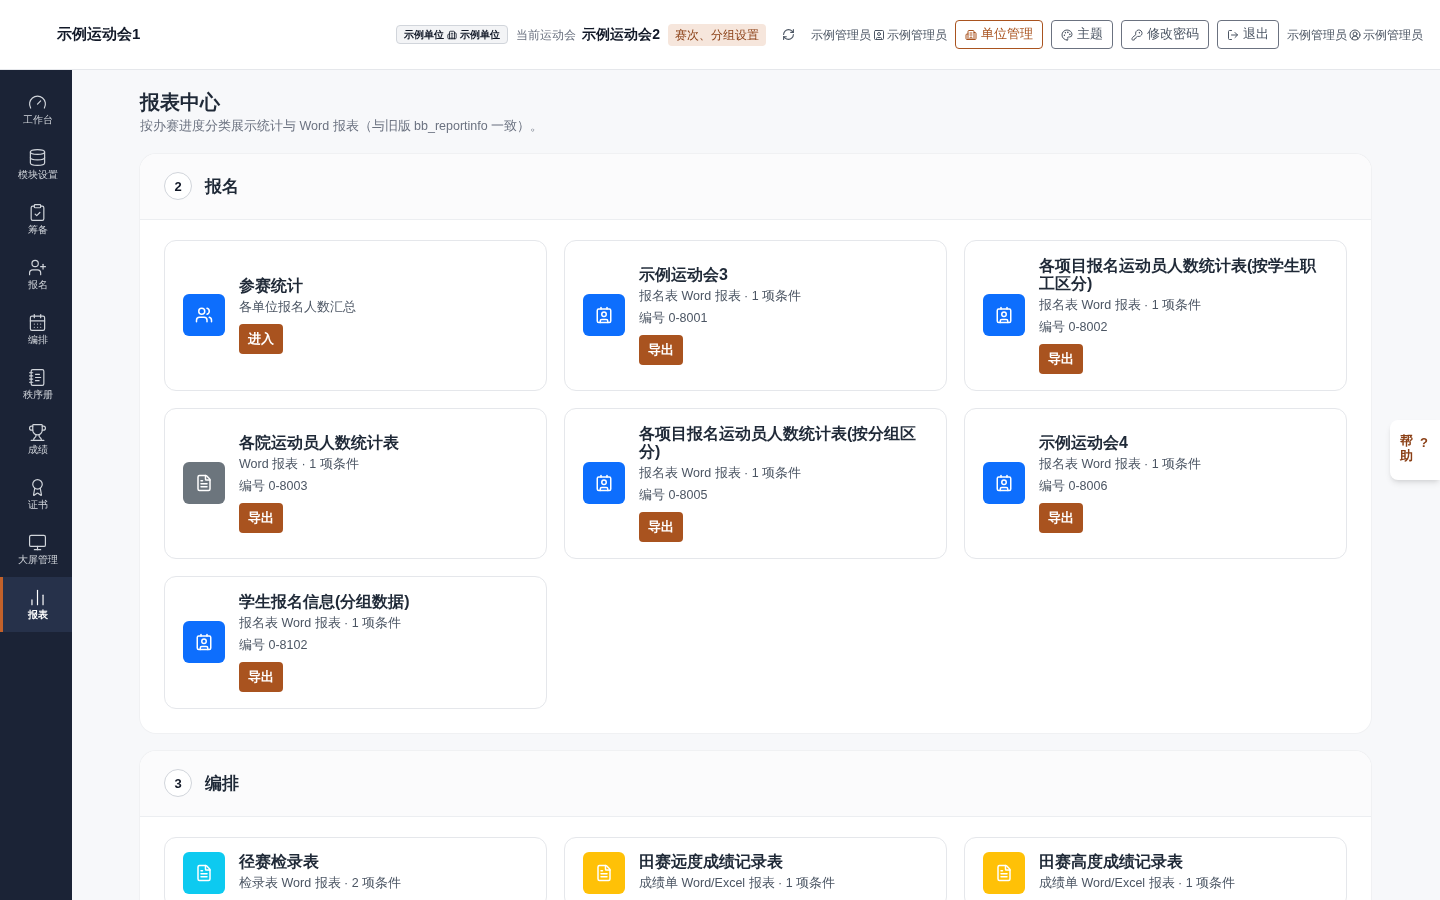 This screenshot has width=1440, height=900. I want to click on report-code: 编号 0-8003, so click(273, 486).